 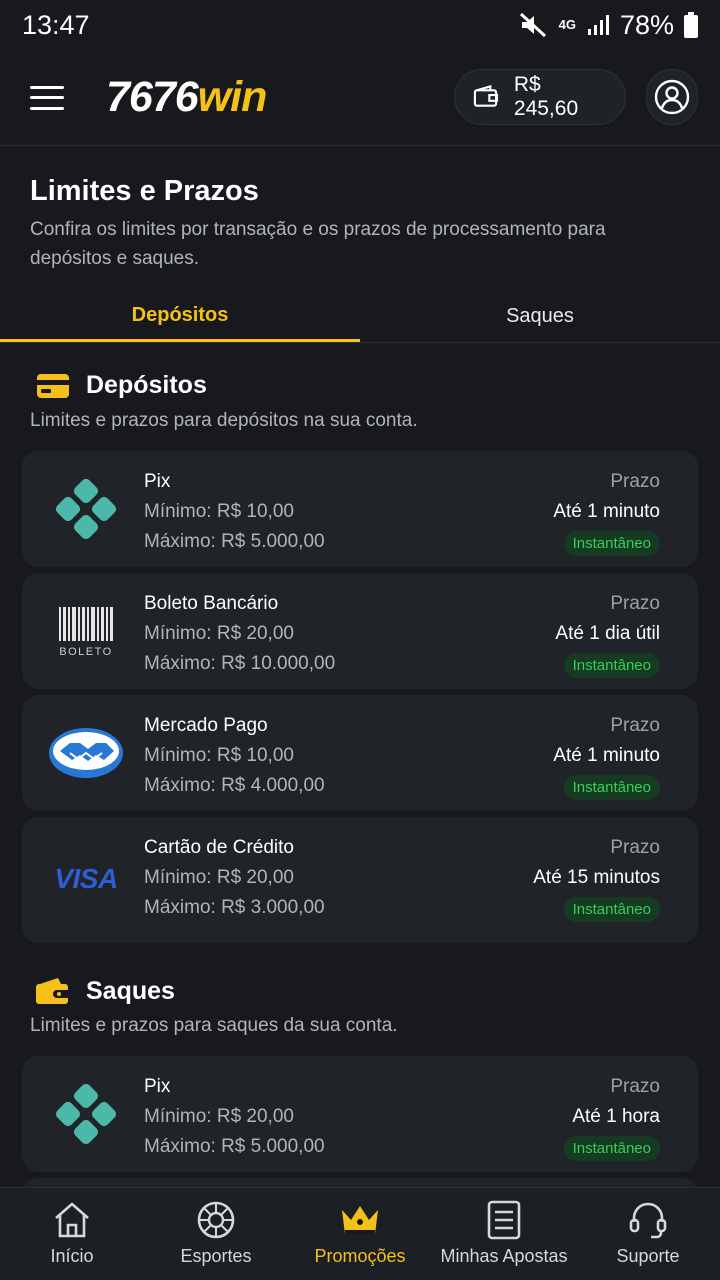 I want to click on card-icon, so click(x=53, y=385).